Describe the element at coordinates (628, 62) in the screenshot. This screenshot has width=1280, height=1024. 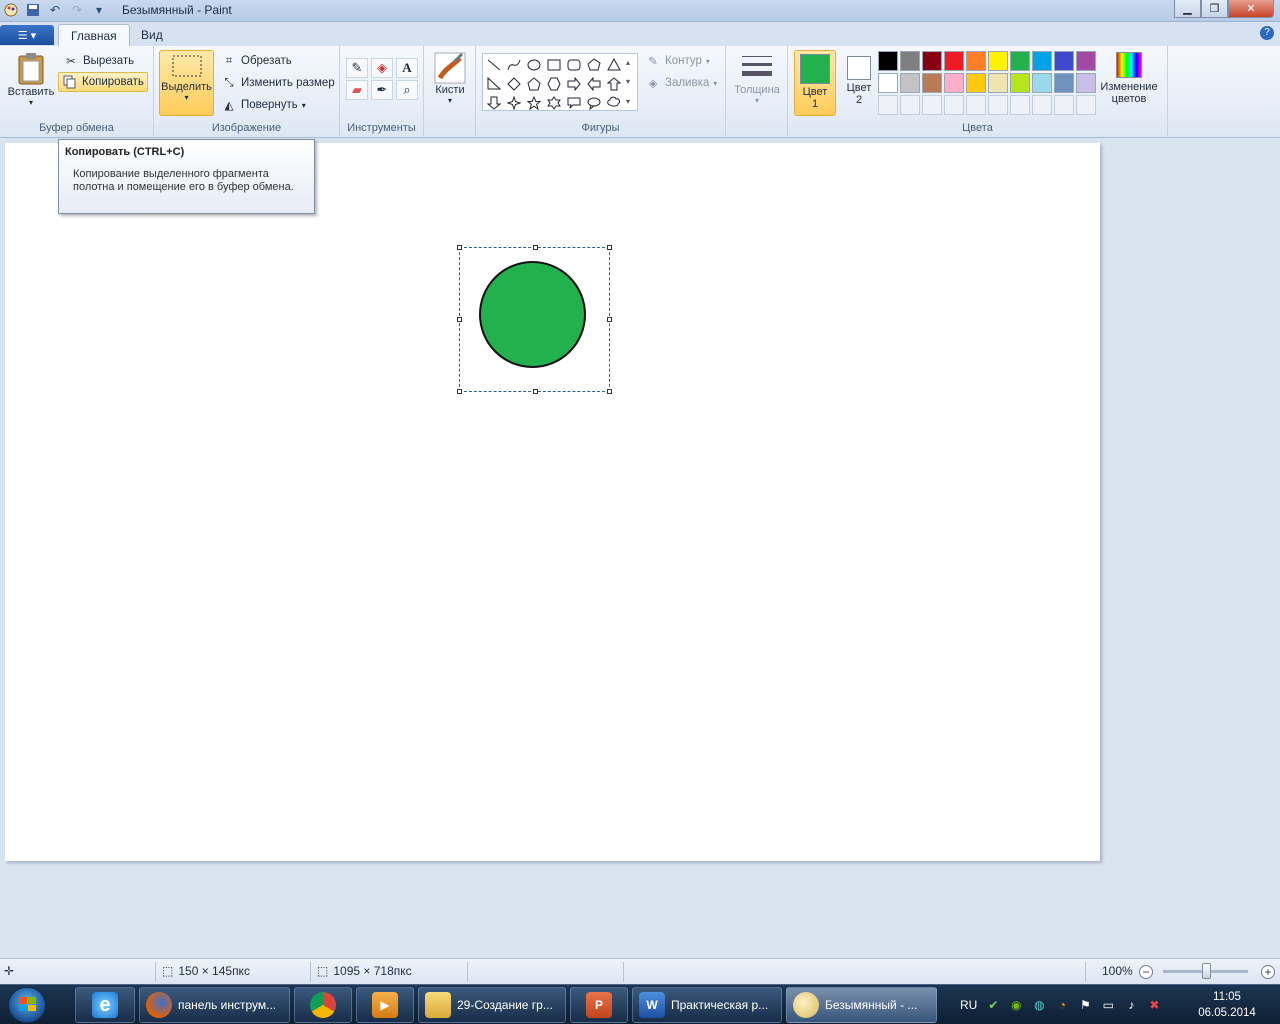
I see `shapes-scroll-up-icon: ▴` at that location.